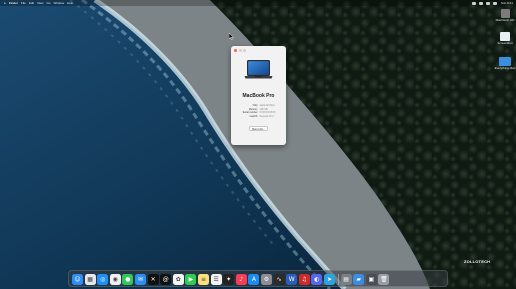 Image resolution: width=516 pixels, height=289 pixels. I want to click on desktop-icon-everything-mac: Everything Mac, so click(504, 63).